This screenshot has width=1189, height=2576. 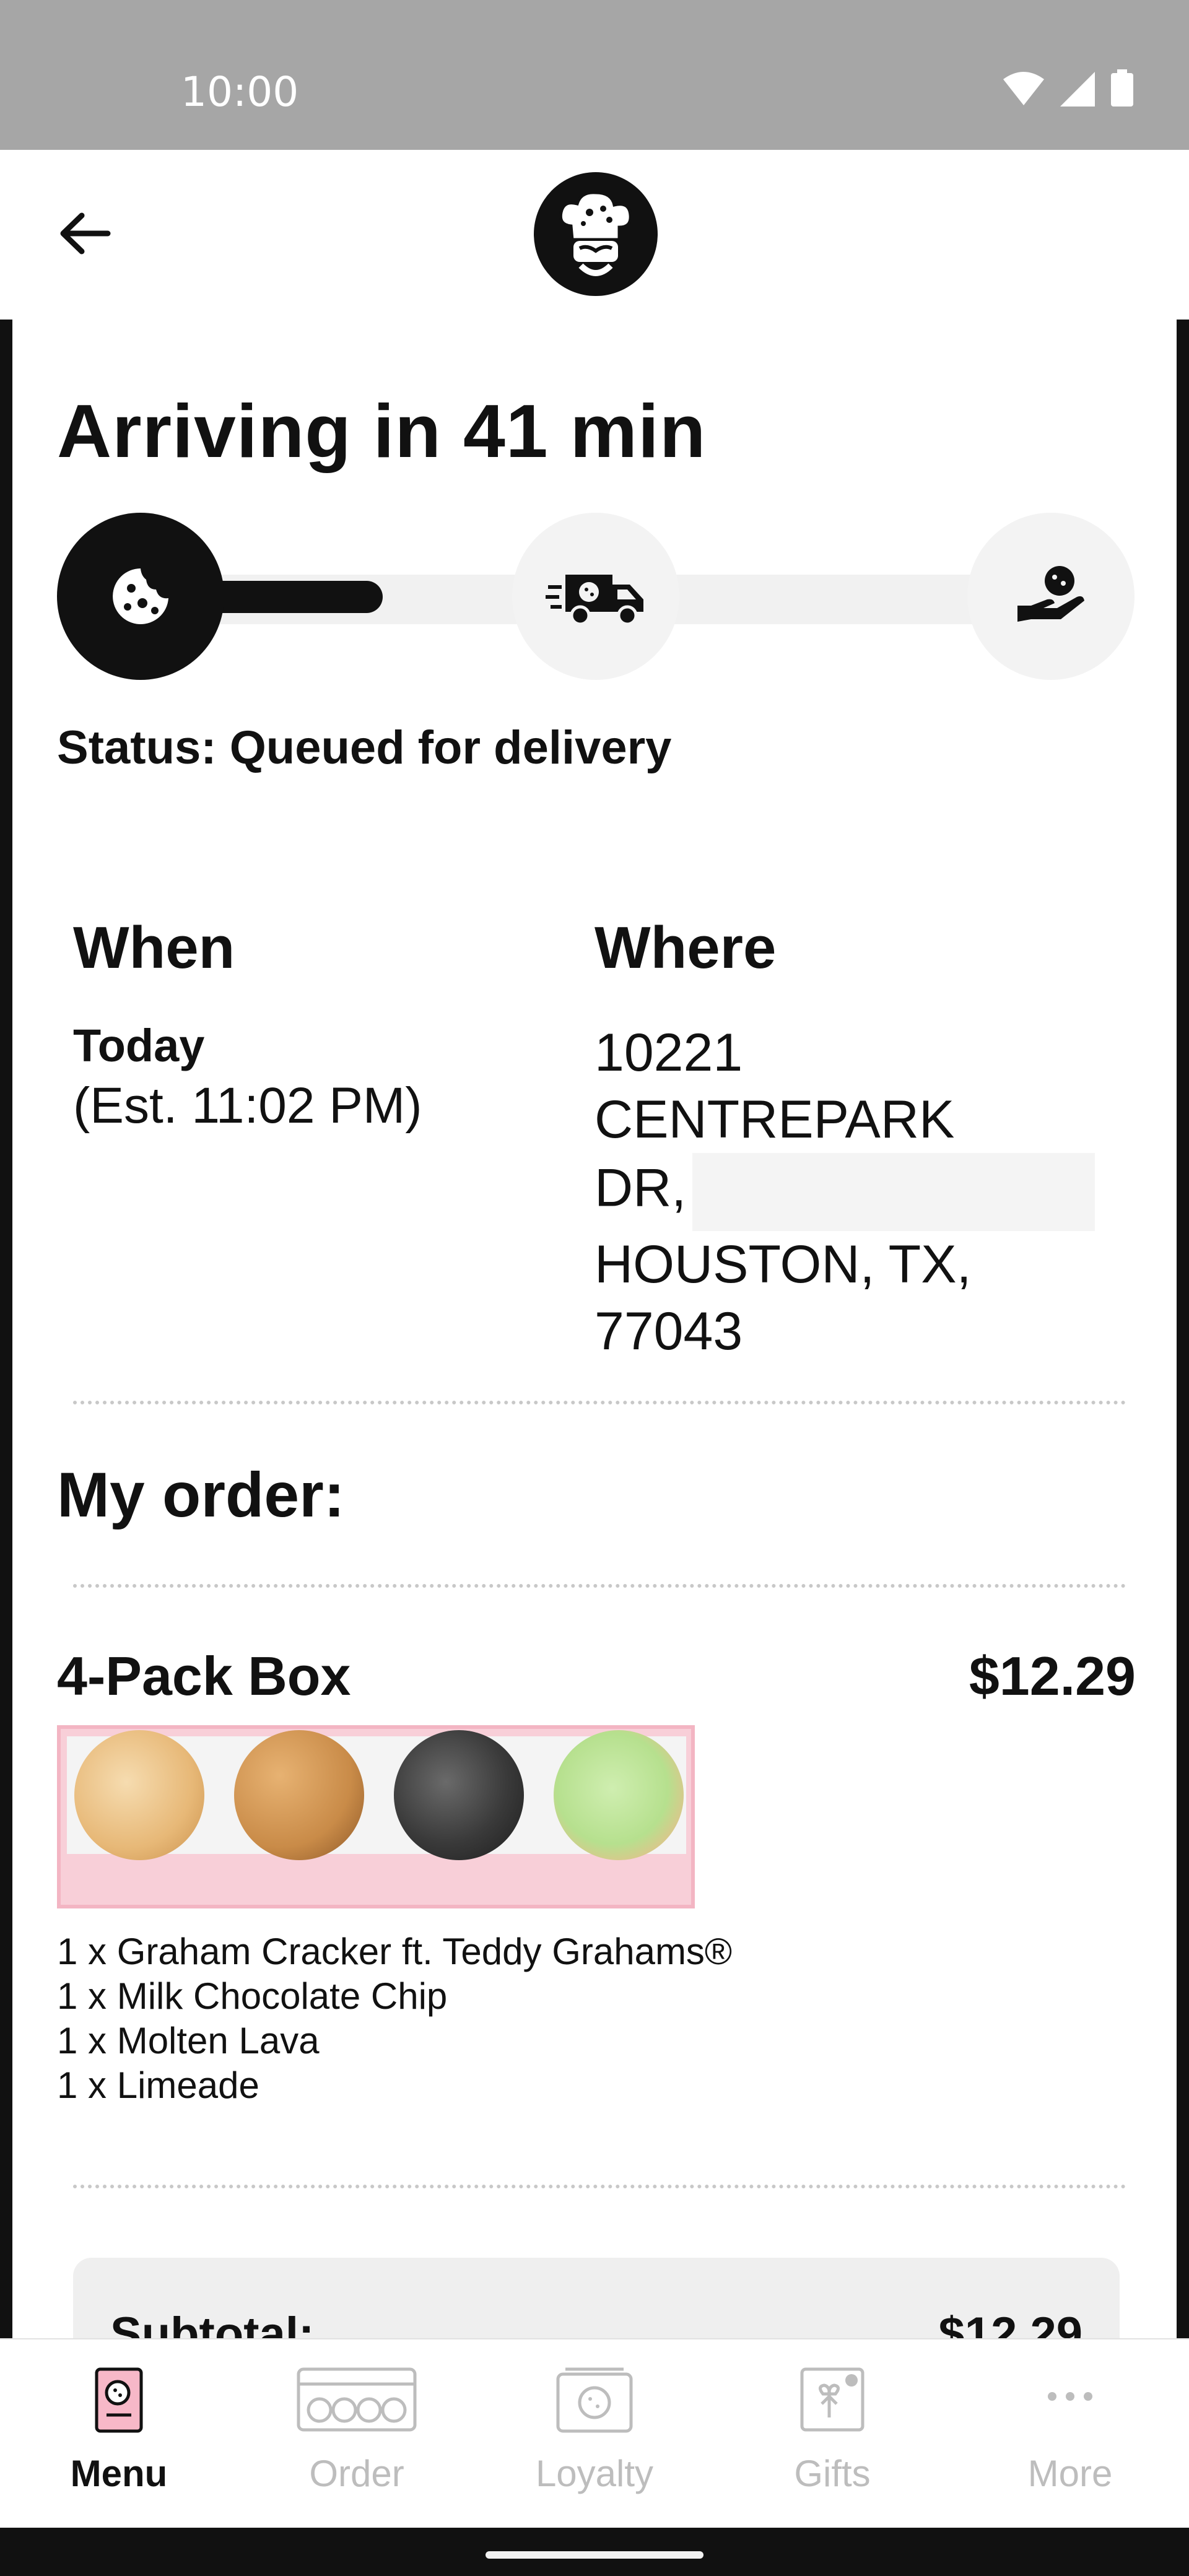 What do you see at coordinates (119, 2433) in the screenshot?
I see `nav-menu: Menu` at bounding box center [119, 2433].